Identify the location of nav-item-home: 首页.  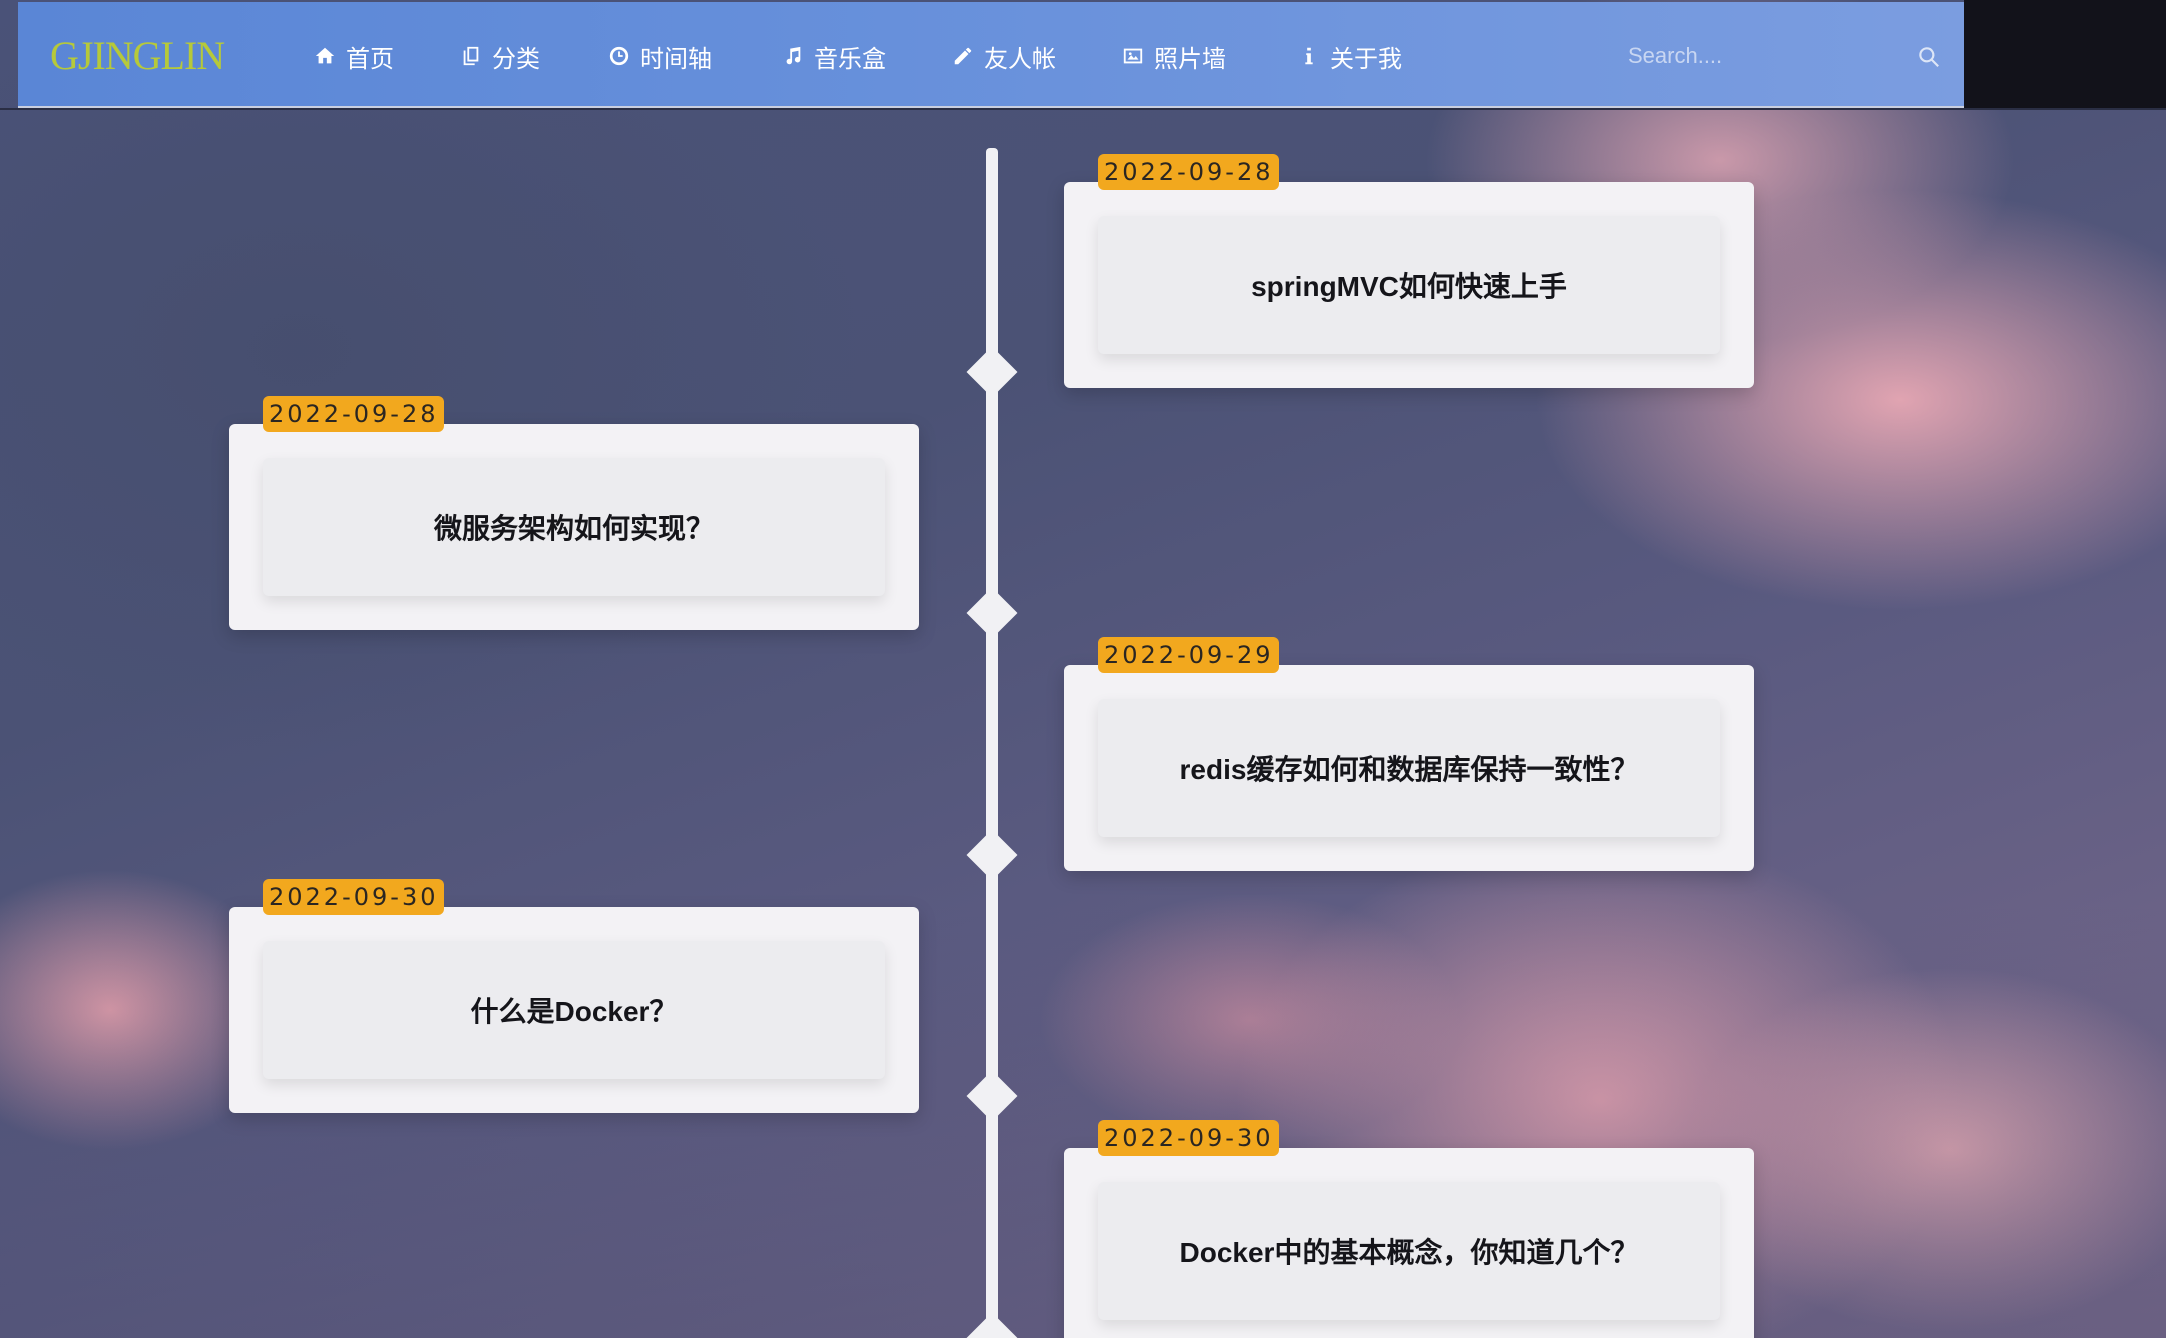
(354, 56).